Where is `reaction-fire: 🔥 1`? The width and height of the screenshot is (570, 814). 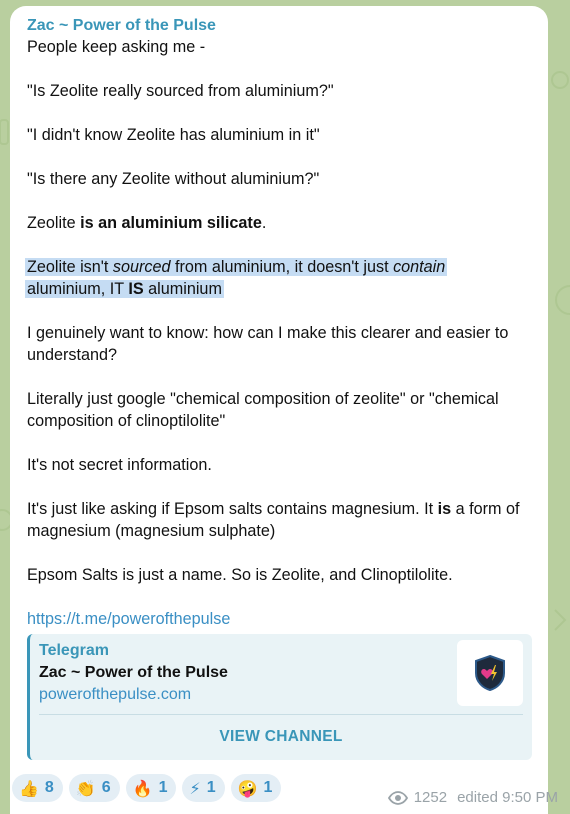
reaction-fire: 🔥 1 is located at coordinates (151, 788).